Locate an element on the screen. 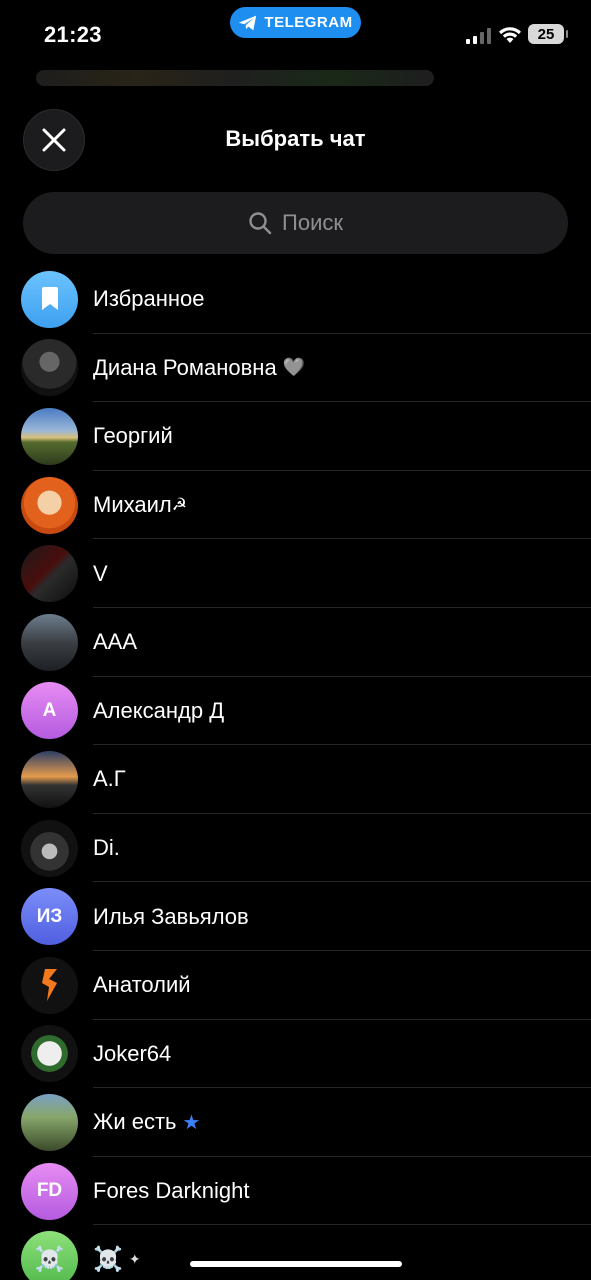 This screenshot has width=591, height=1280. skull-icon: ☠️ is located at coordinates (49, 1260).